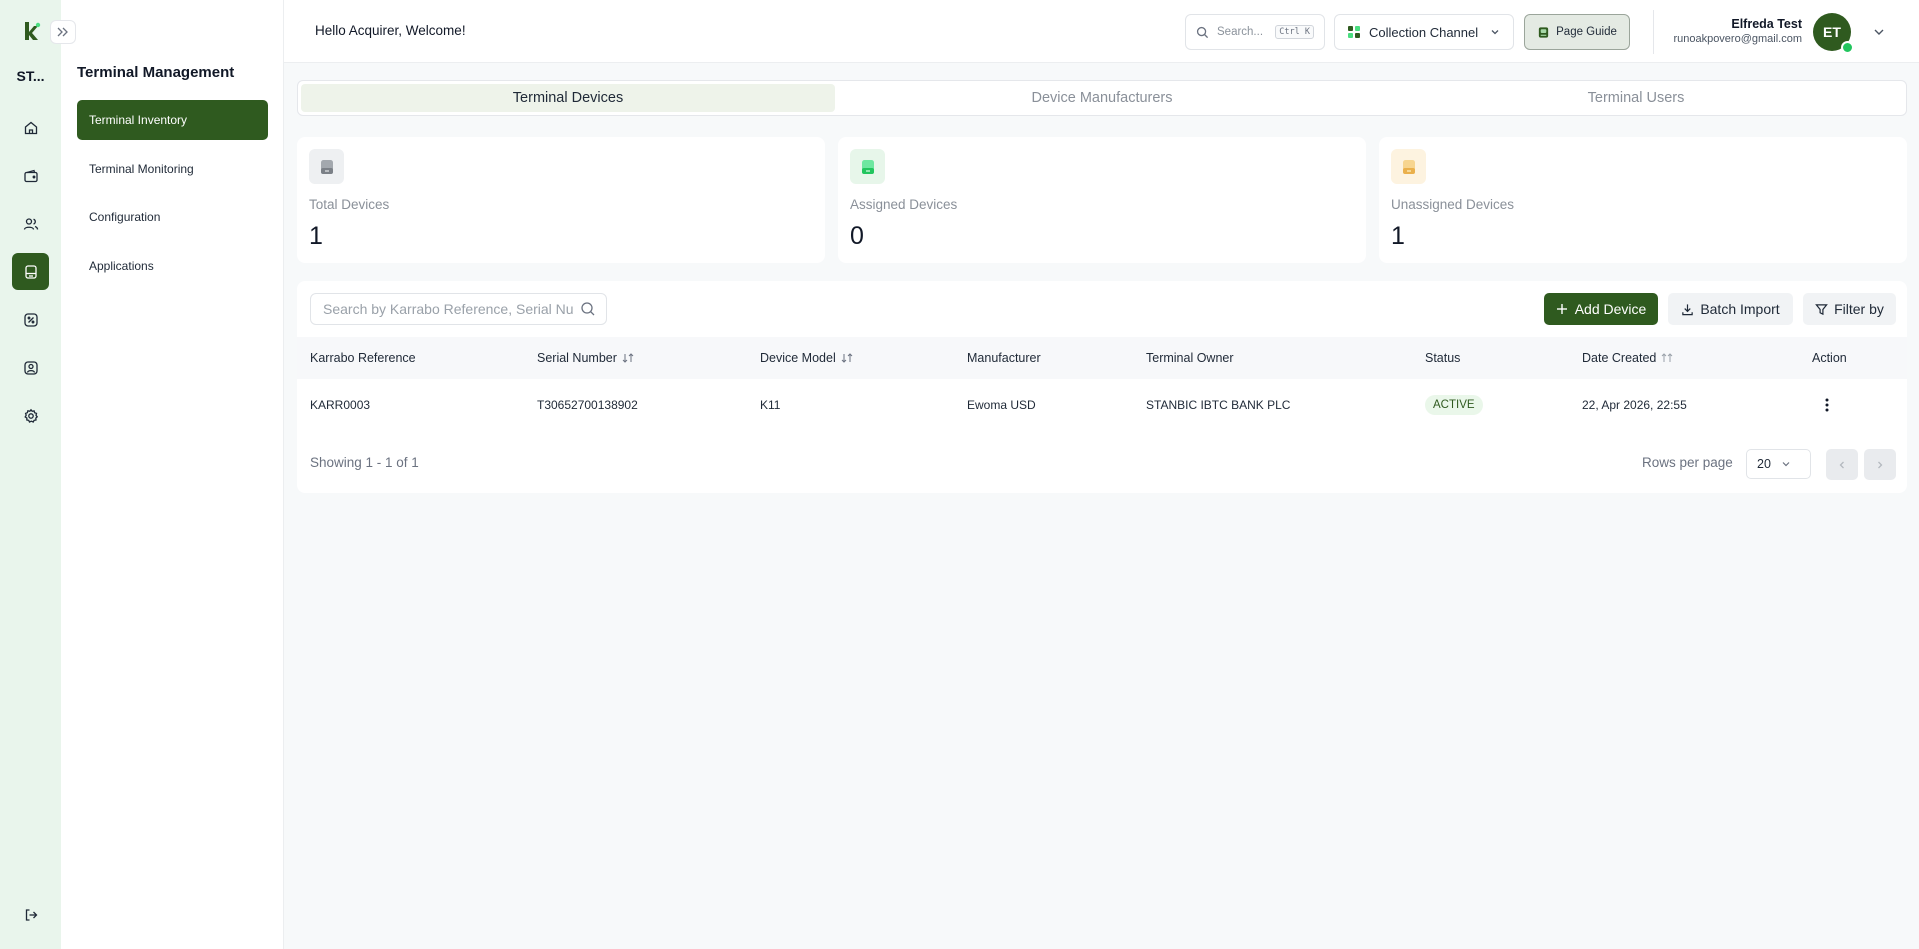 The width and height of the screenshot is (1919, 949). I want to click on device-amber-icon, so click(1408, 166).